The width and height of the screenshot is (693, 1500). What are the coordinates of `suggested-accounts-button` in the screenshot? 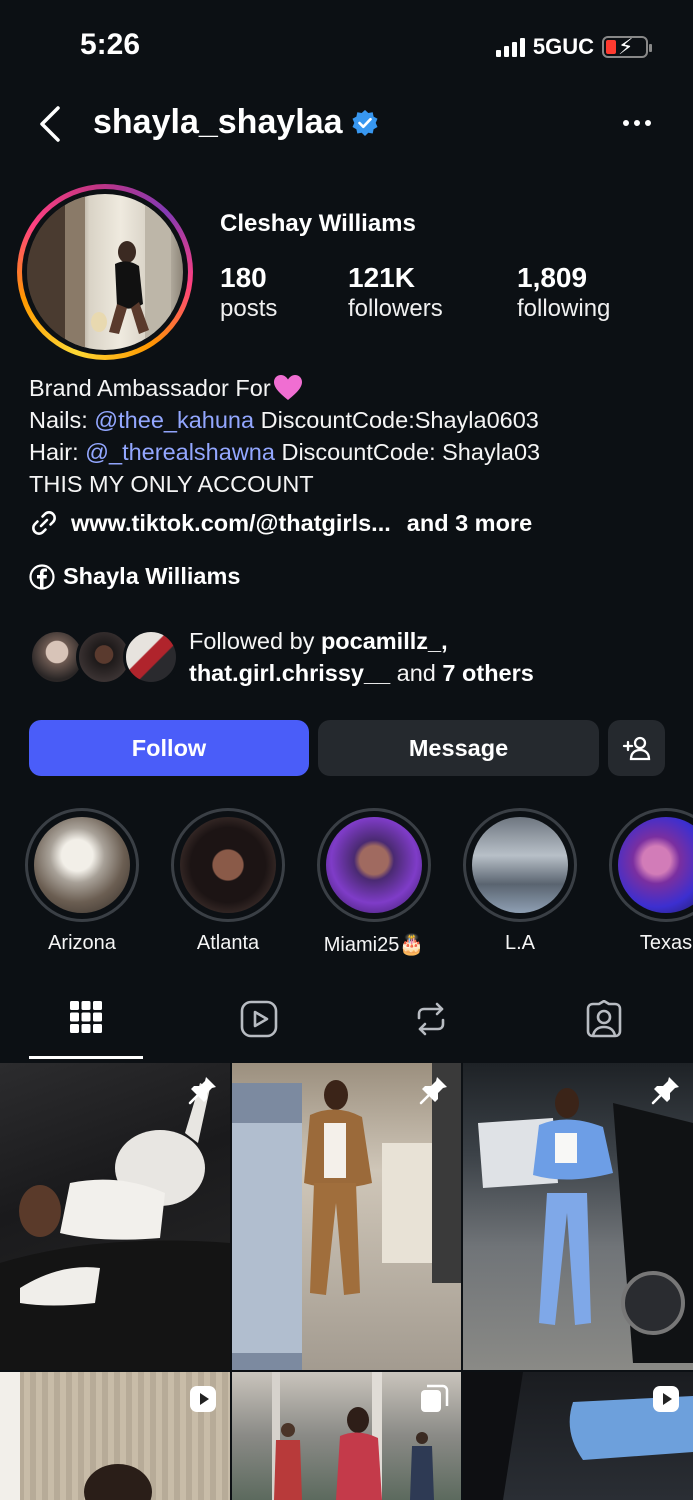 It's located at (636, 748).